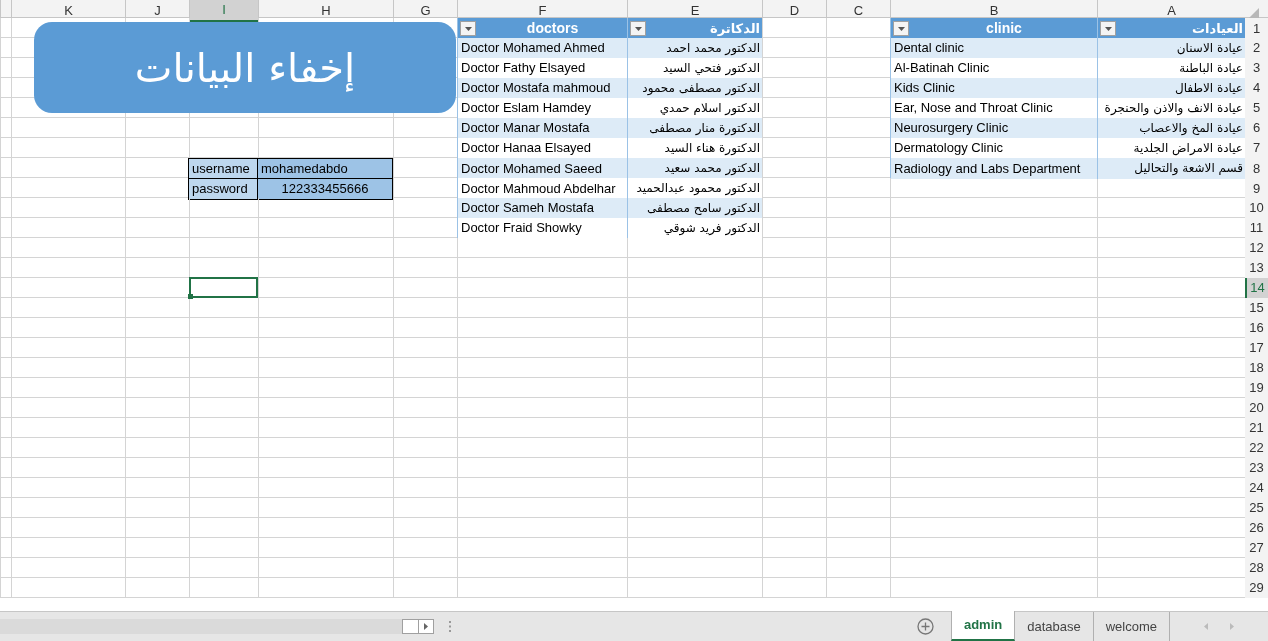 The image size is (1268, 641). I want to click on row-header: 15, so click(1256, 308).